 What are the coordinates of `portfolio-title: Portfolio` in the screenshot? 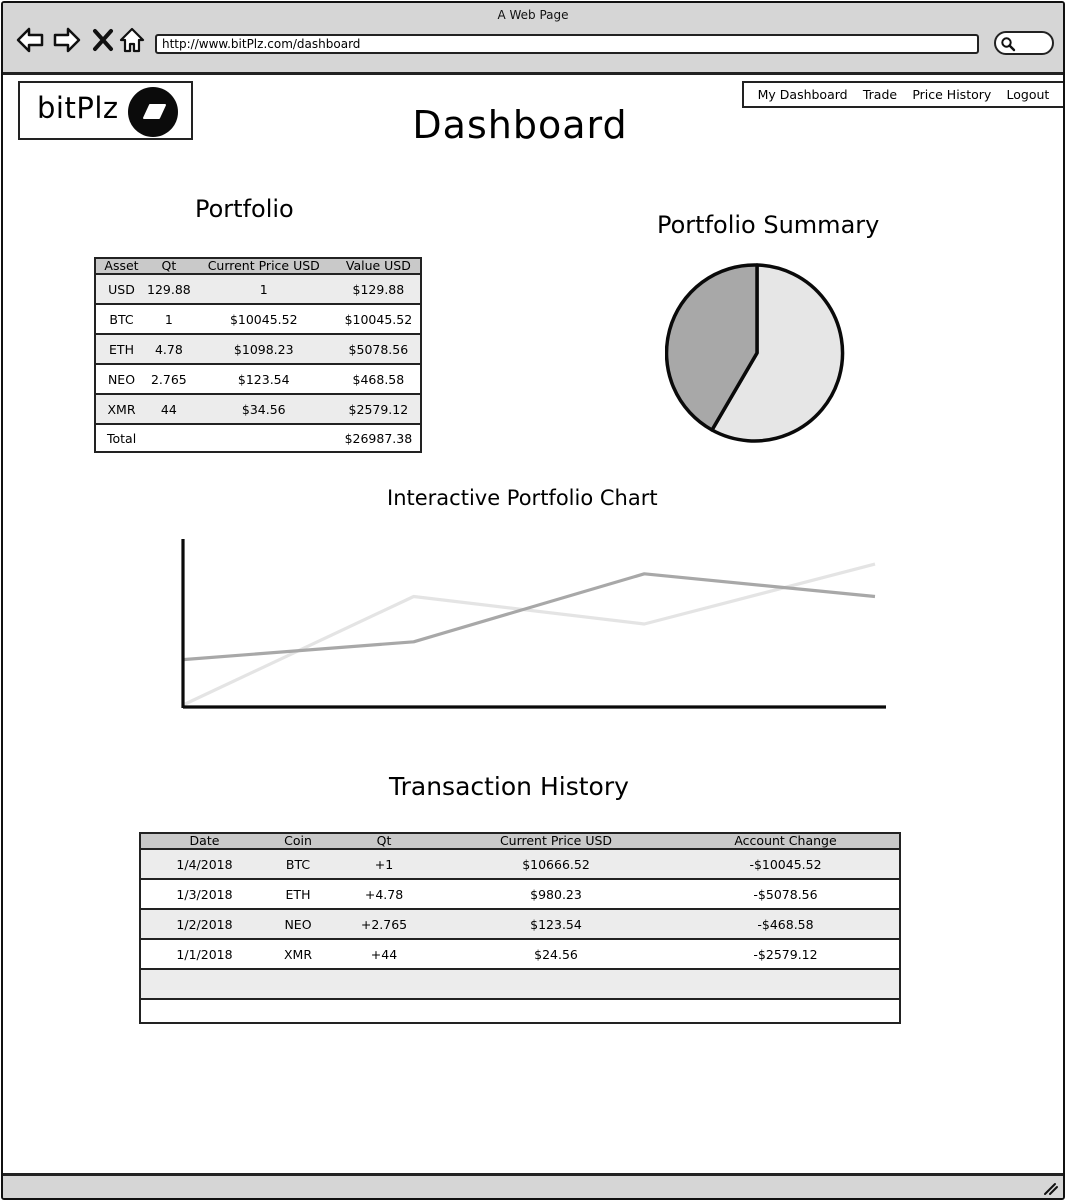 It's located at (244, 209).